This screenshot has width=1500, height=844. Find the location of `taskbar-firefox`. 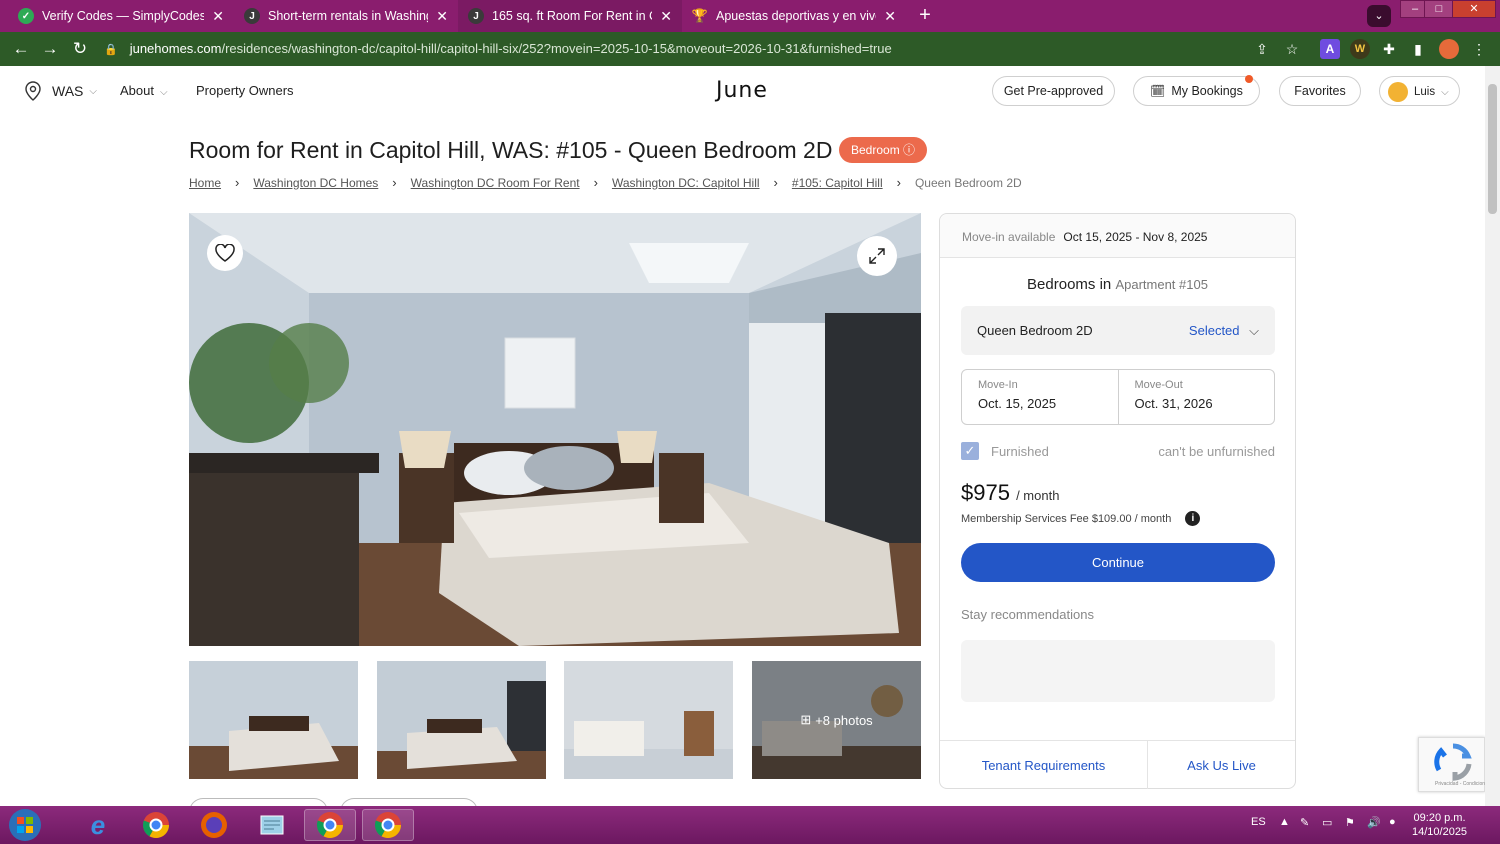

taskbar-firefox is located at coordinates (214, 825).